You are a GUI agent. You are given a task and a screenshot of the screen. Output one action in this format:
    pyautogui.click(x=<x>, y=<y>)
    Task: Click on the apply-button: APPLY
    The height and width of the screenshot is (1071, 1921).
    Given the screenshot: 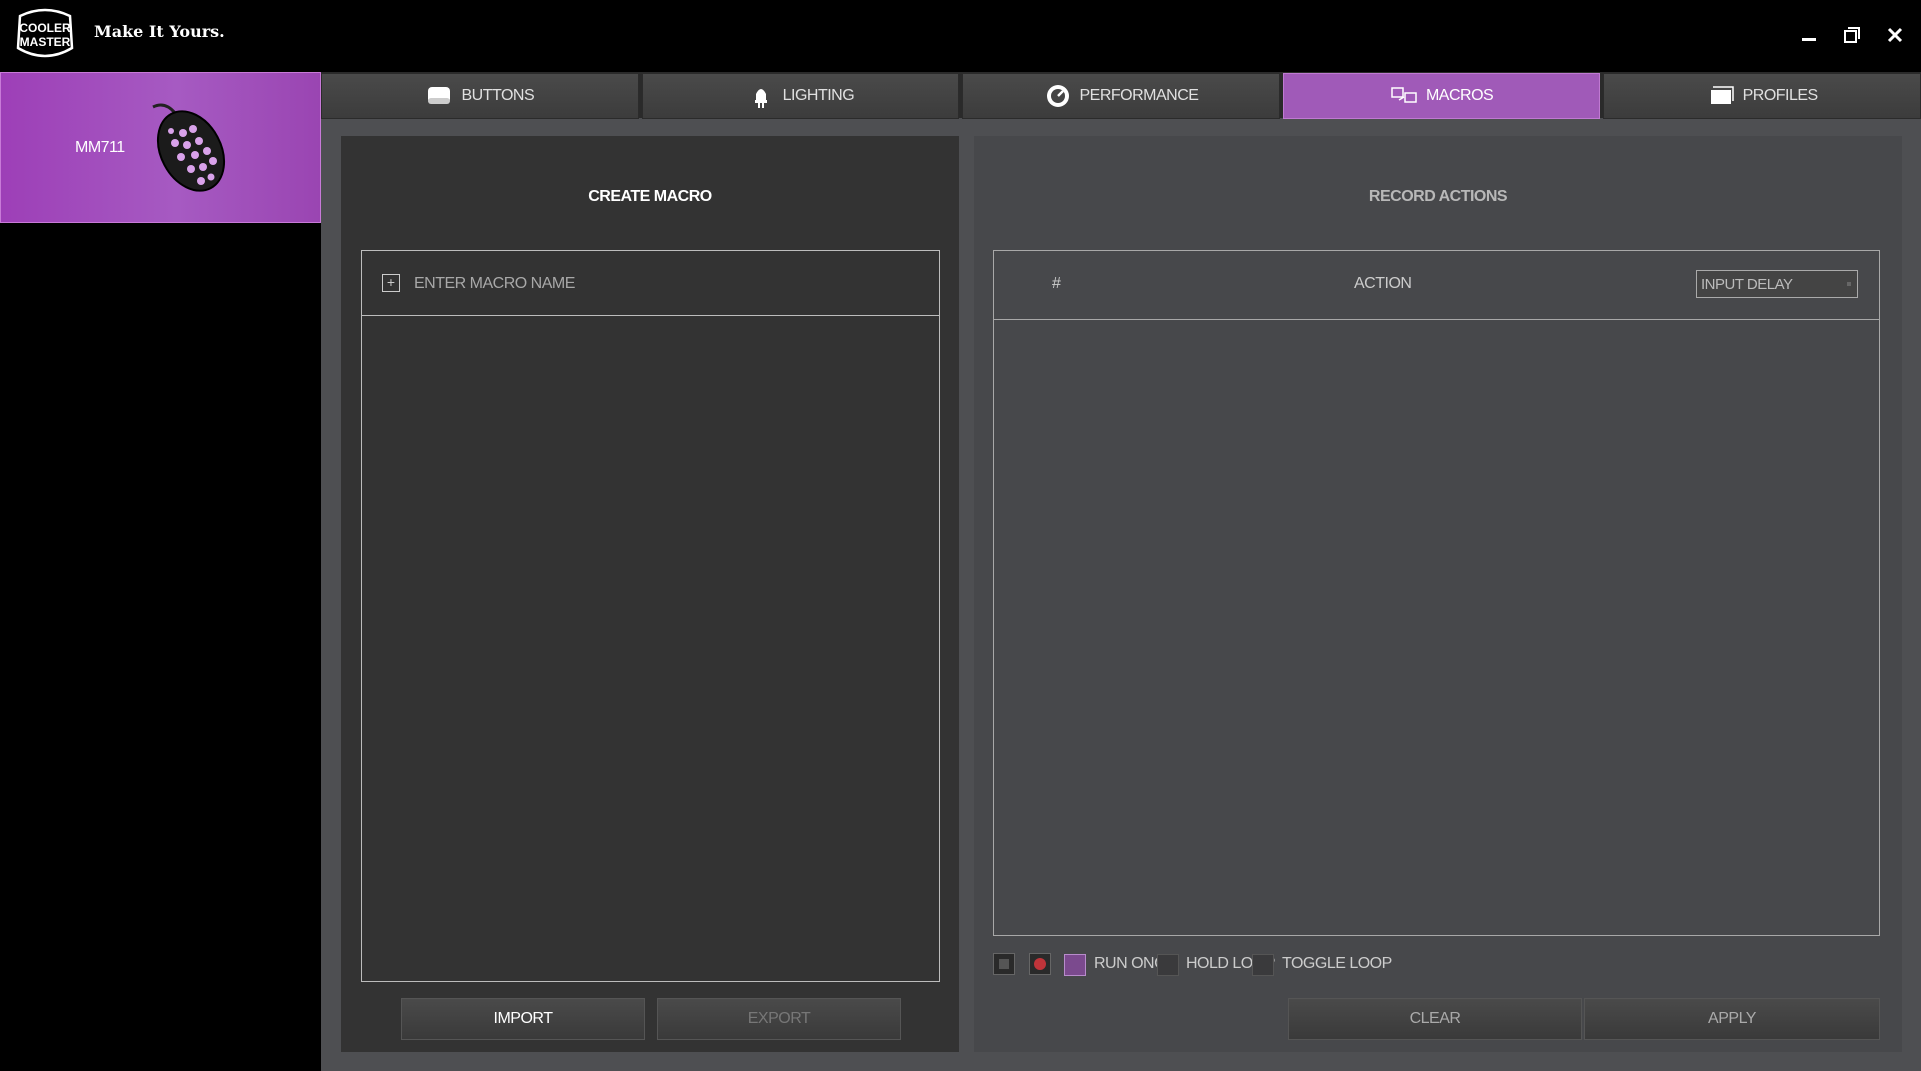 What is the action you would take?
    pyautogui.click(x=1732, y=1019)
    